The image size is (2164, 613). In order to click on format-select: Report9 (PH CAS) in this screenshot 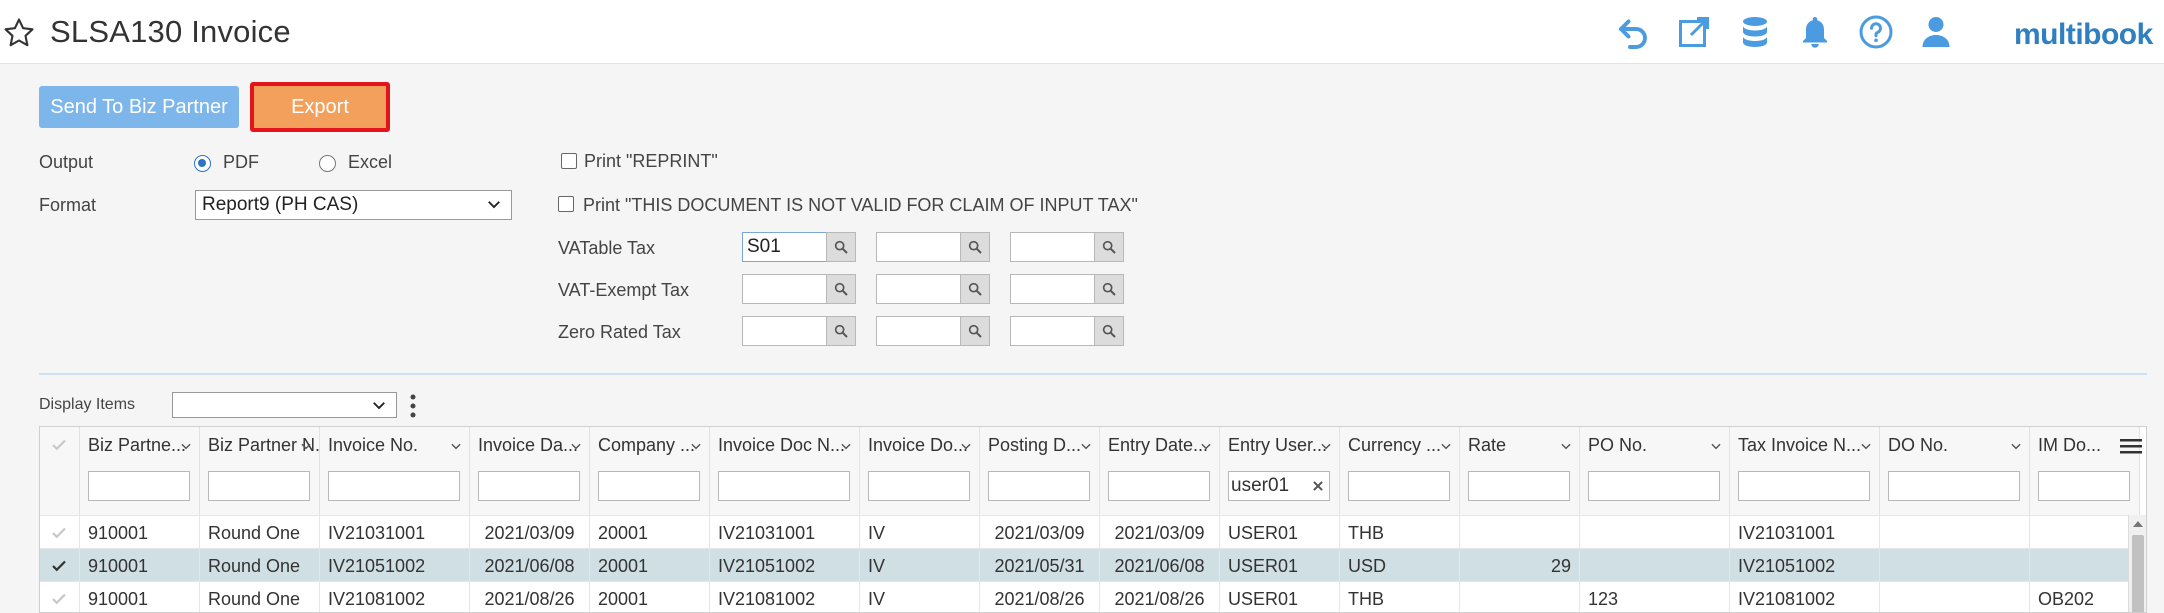, I will do `click(353, 205)`.